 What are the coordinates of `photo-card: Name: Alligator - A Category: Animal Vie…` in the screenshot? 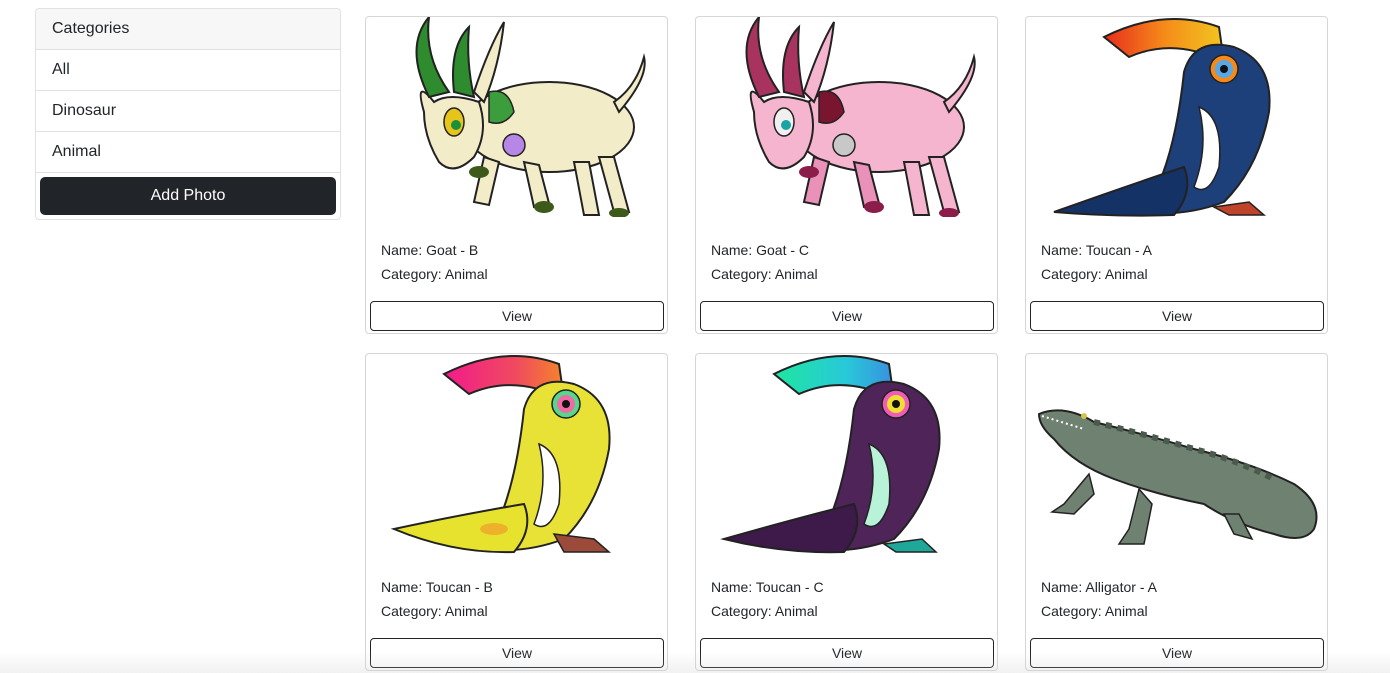 It's located at (1176, 512).